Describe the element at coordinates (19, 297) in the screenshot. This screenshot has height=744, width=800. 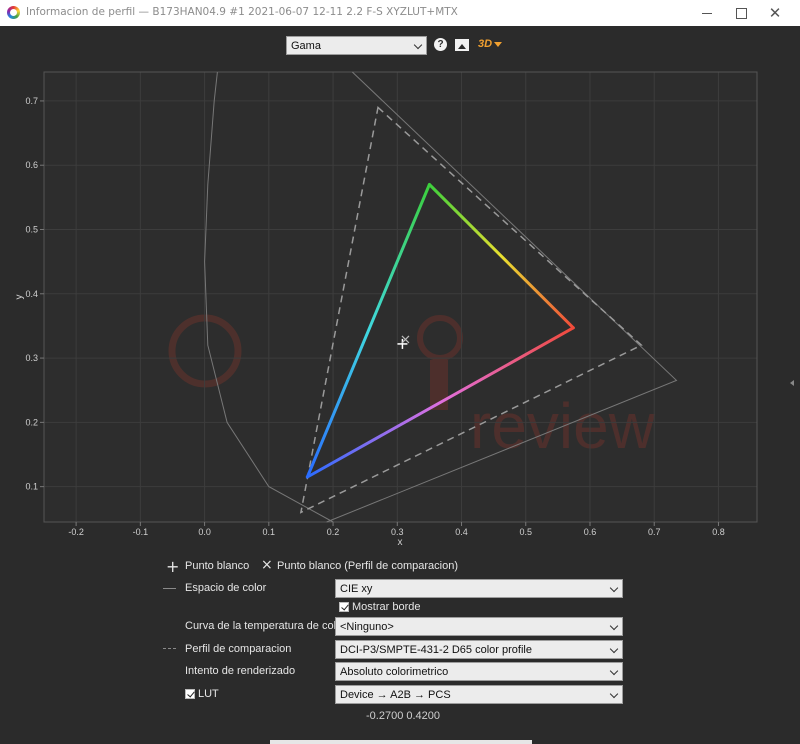
I see `y-axis-label: y` at that location.